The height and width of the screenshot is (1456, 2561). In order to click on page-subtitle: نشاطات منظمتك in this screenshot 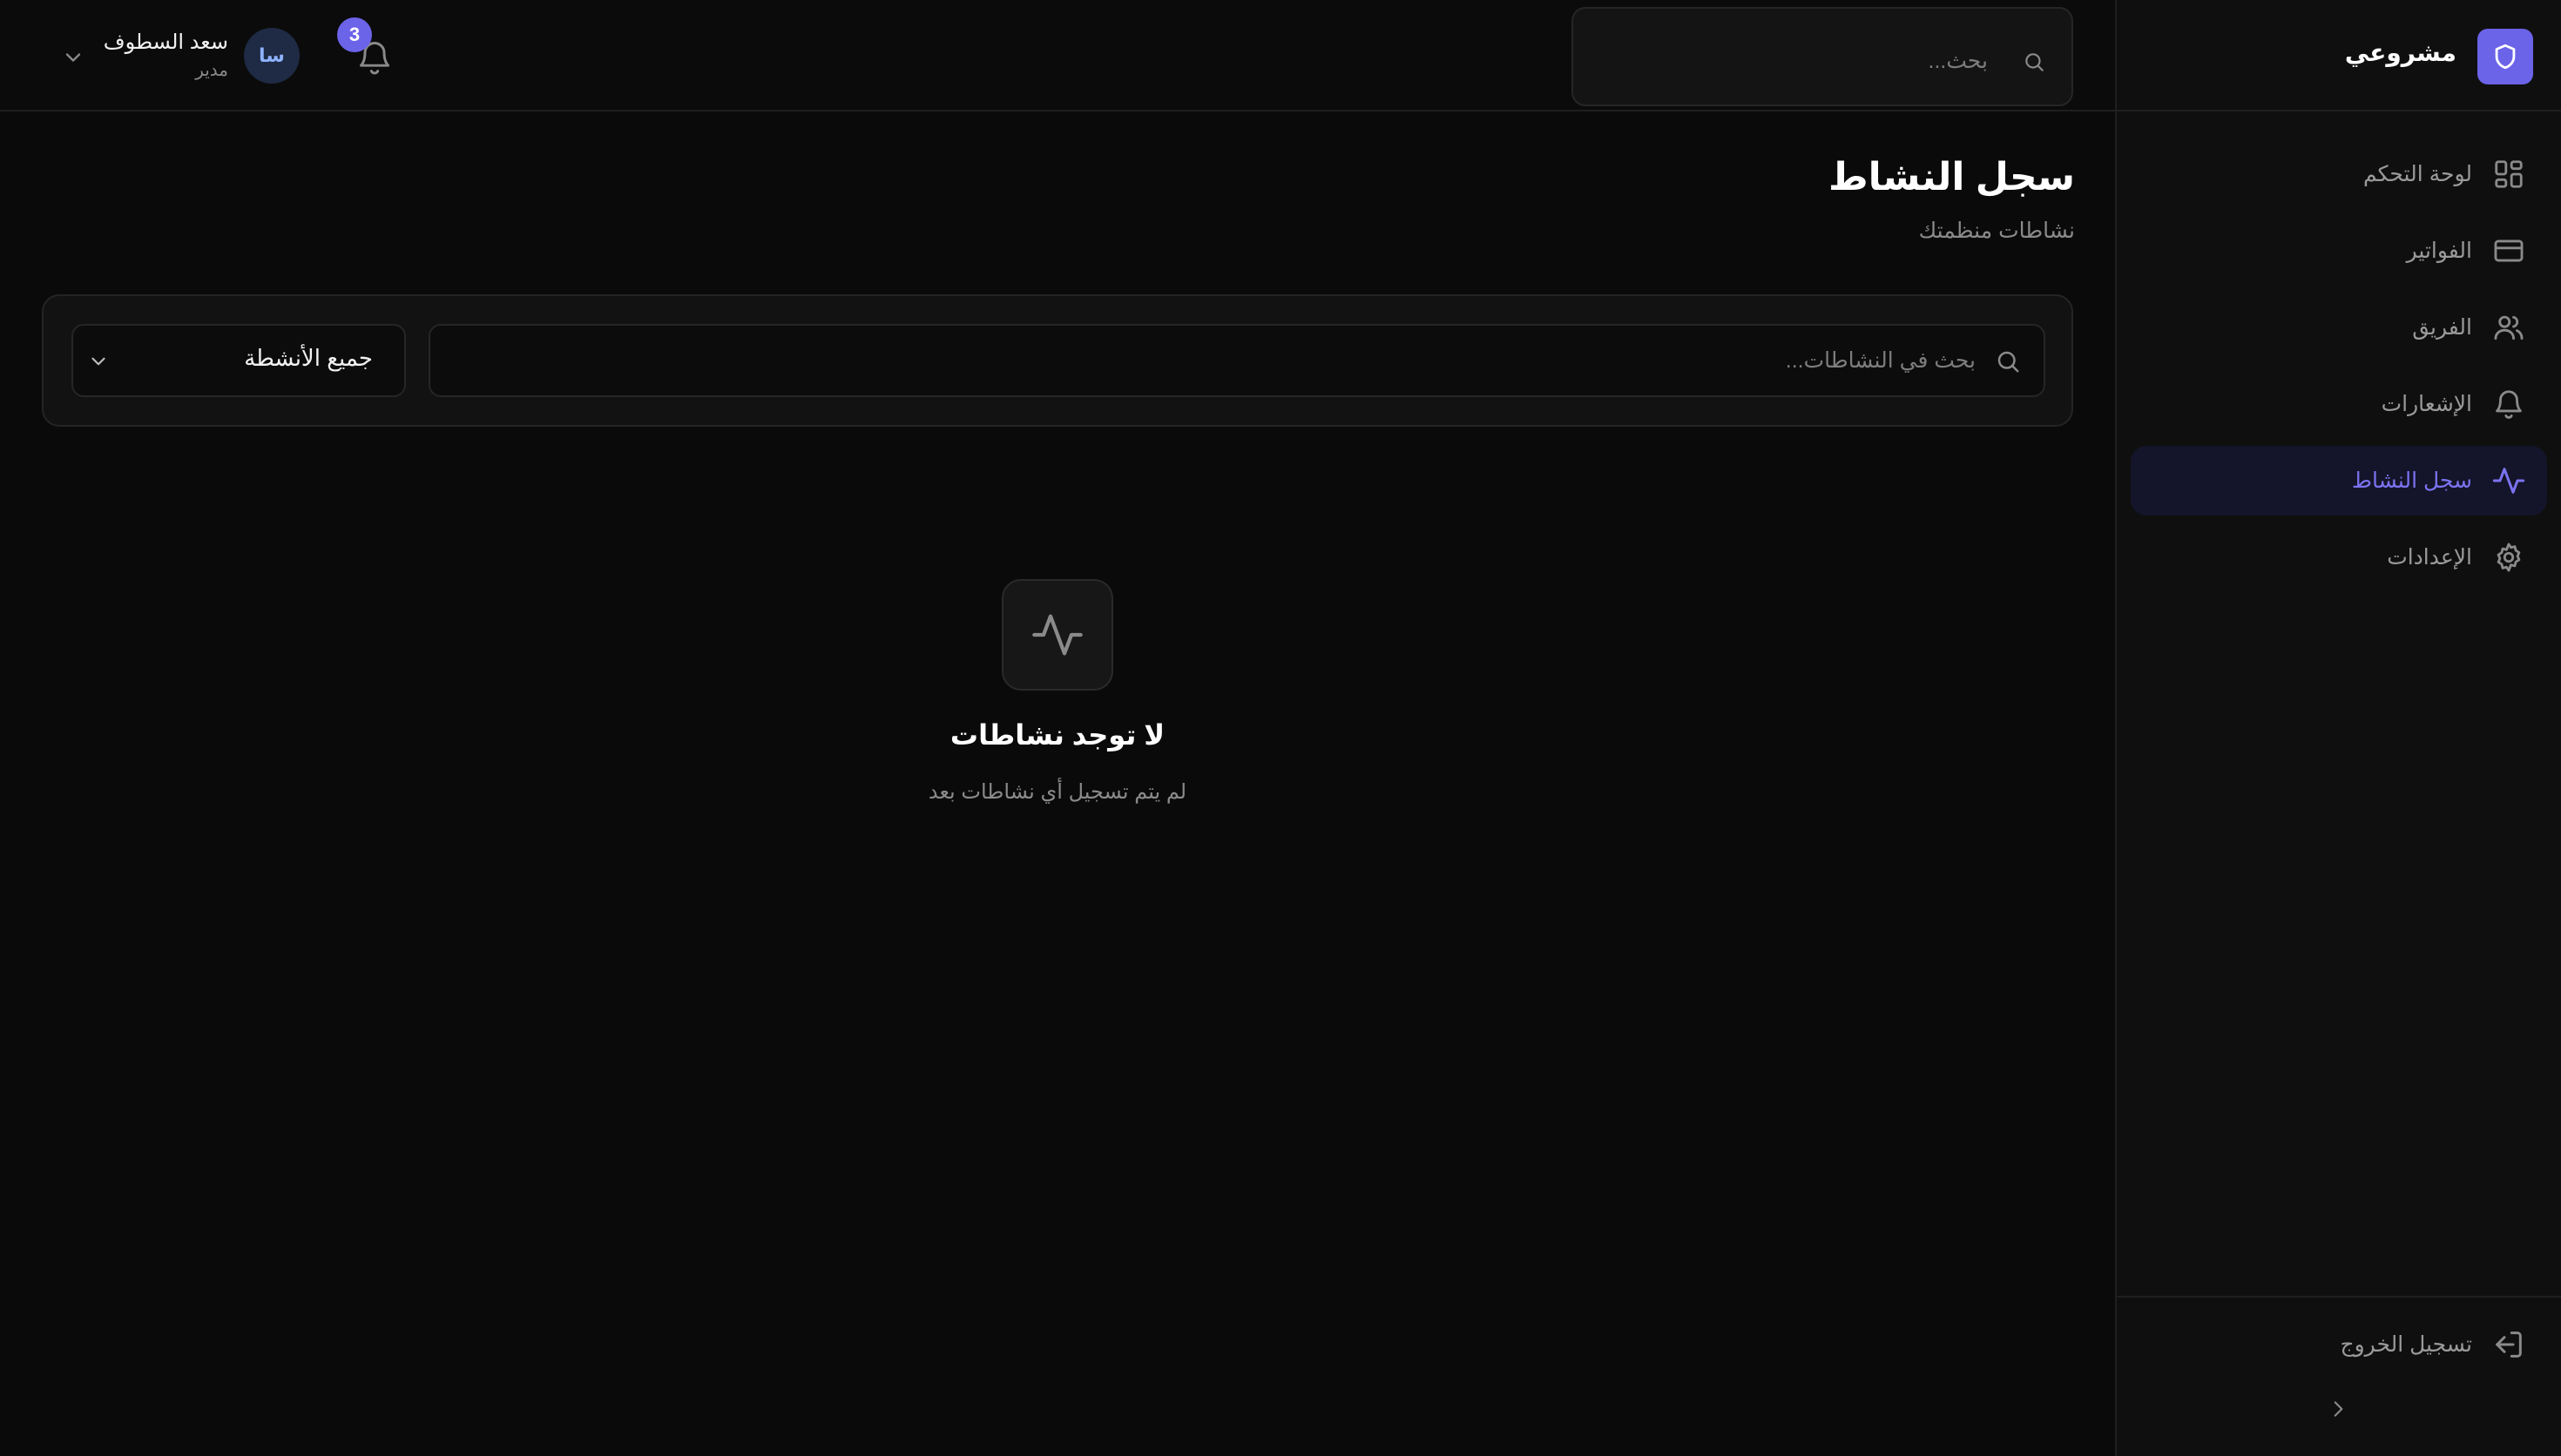, I will do `click(1996, 231)`.